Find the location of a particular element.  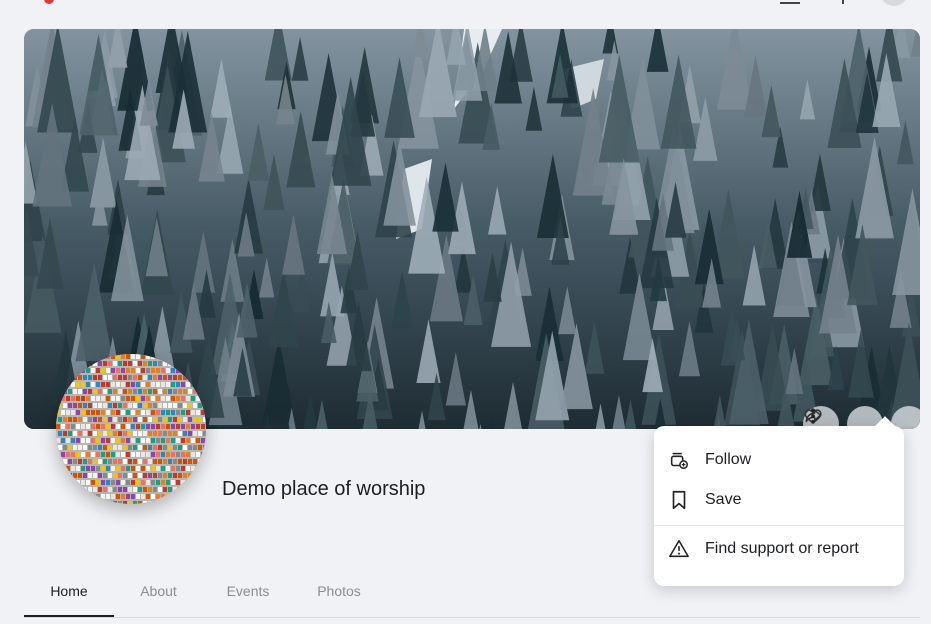

profile-avatar is located at coordinates (131, 429).